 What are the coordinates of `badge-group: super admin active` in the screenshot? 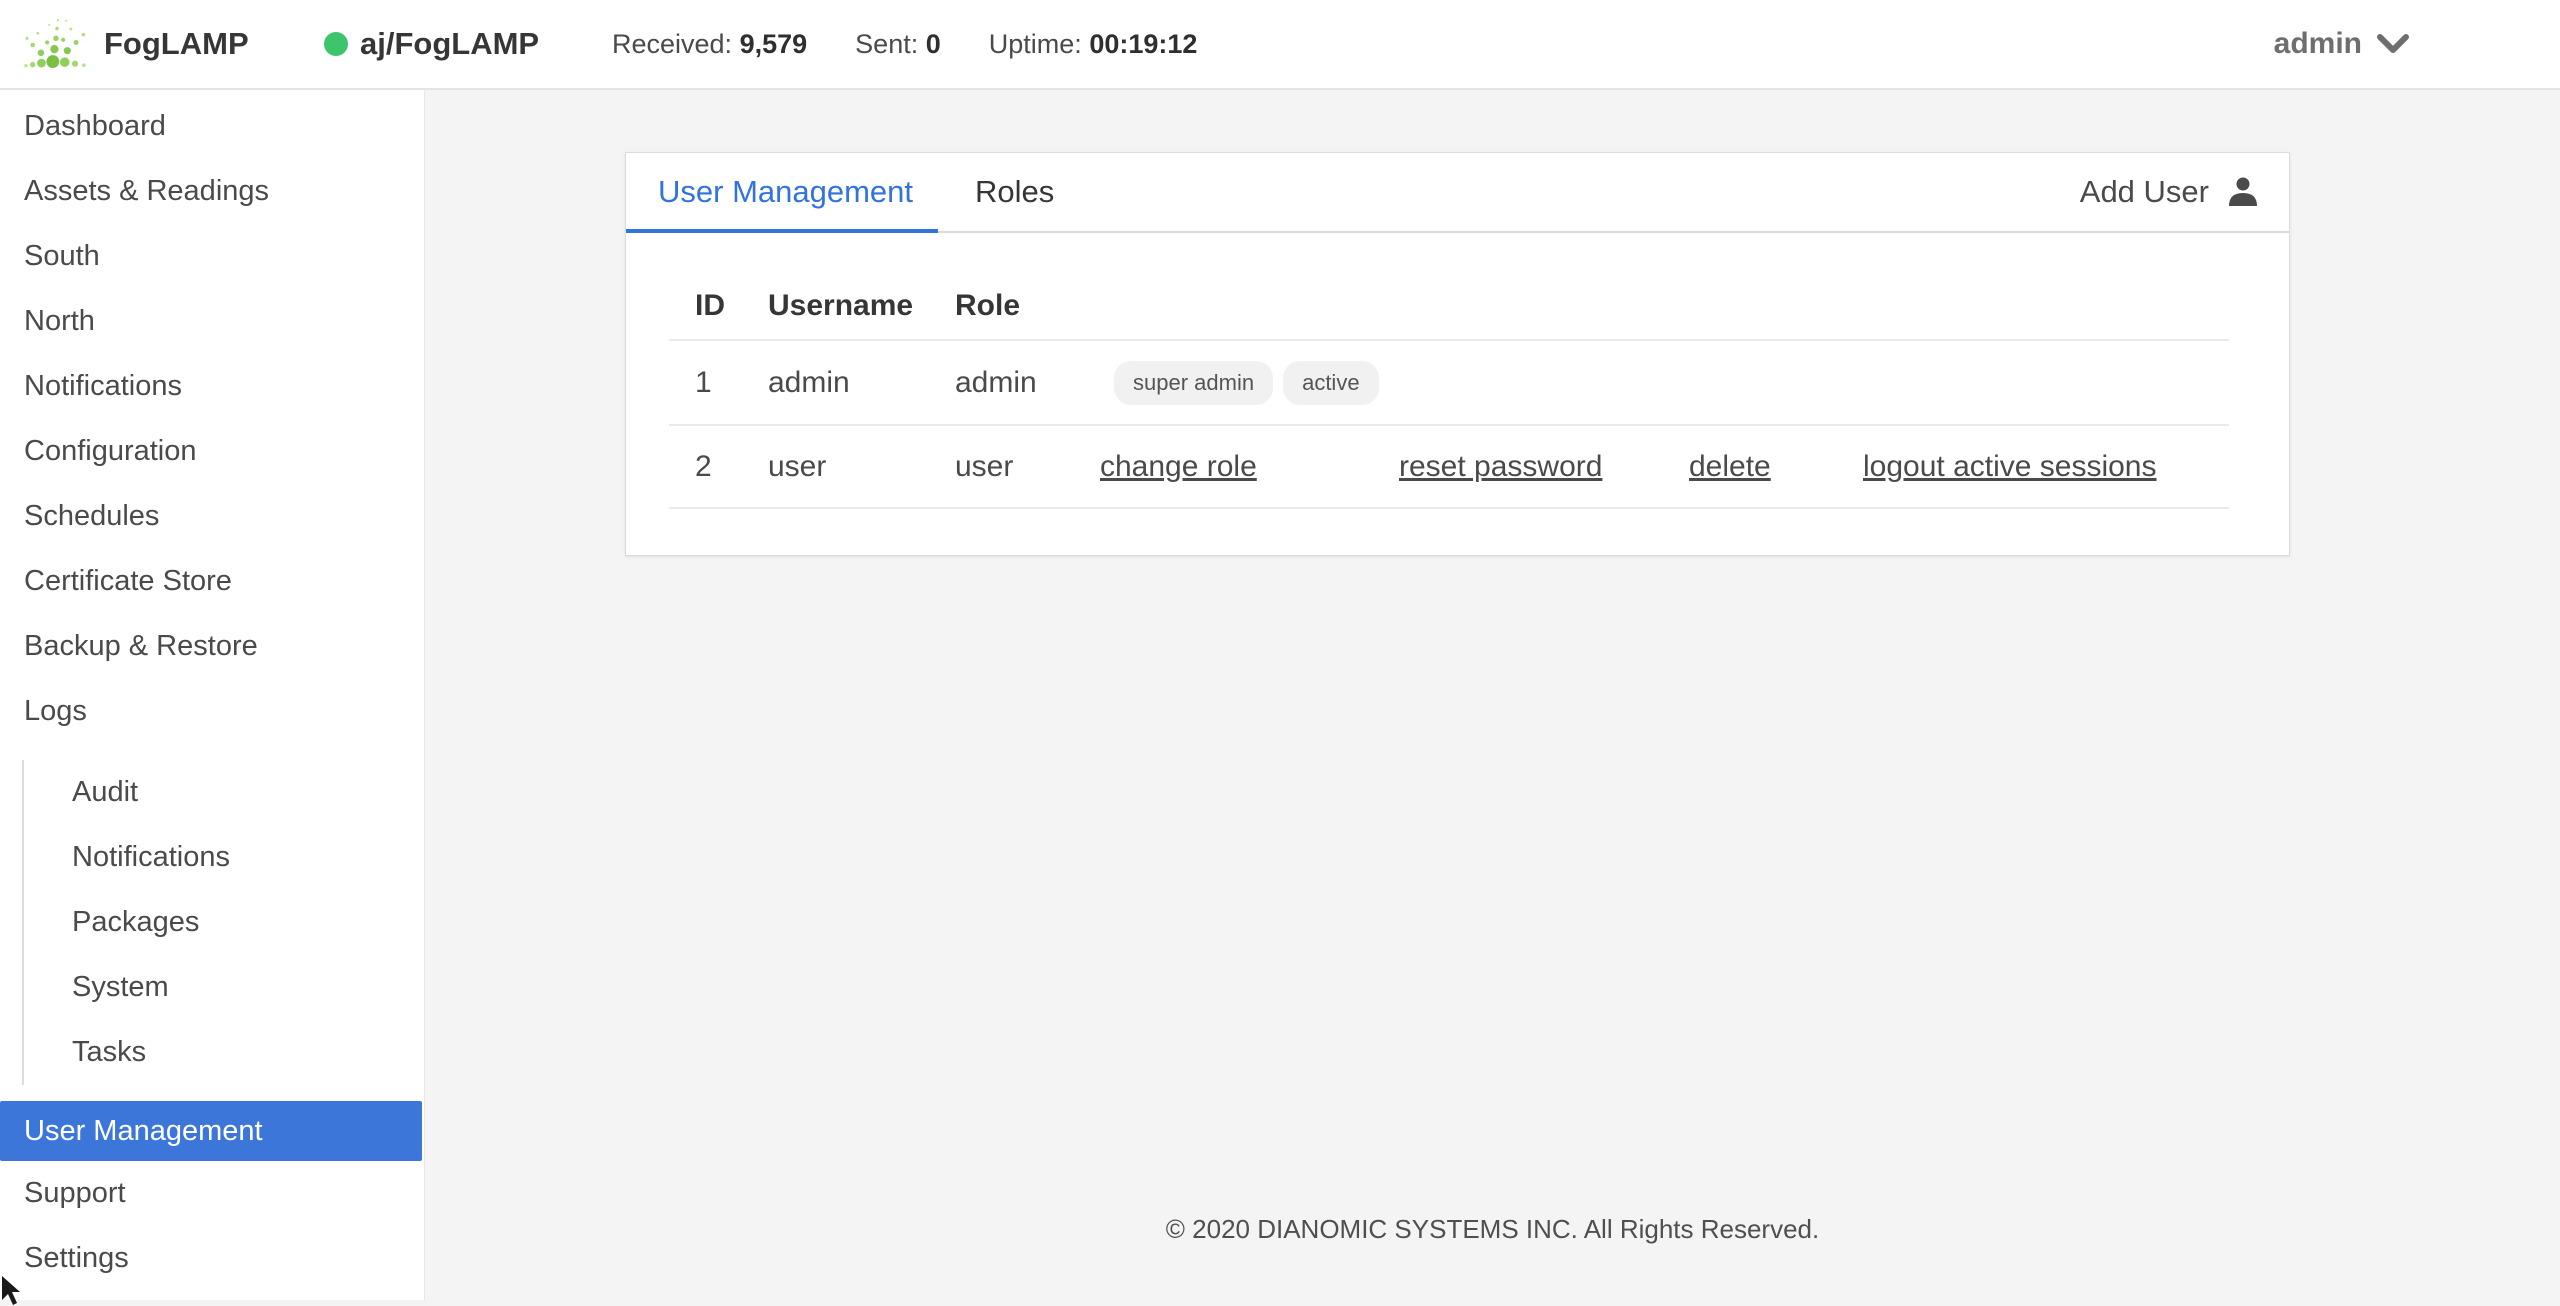 It's located at (1251, 382).